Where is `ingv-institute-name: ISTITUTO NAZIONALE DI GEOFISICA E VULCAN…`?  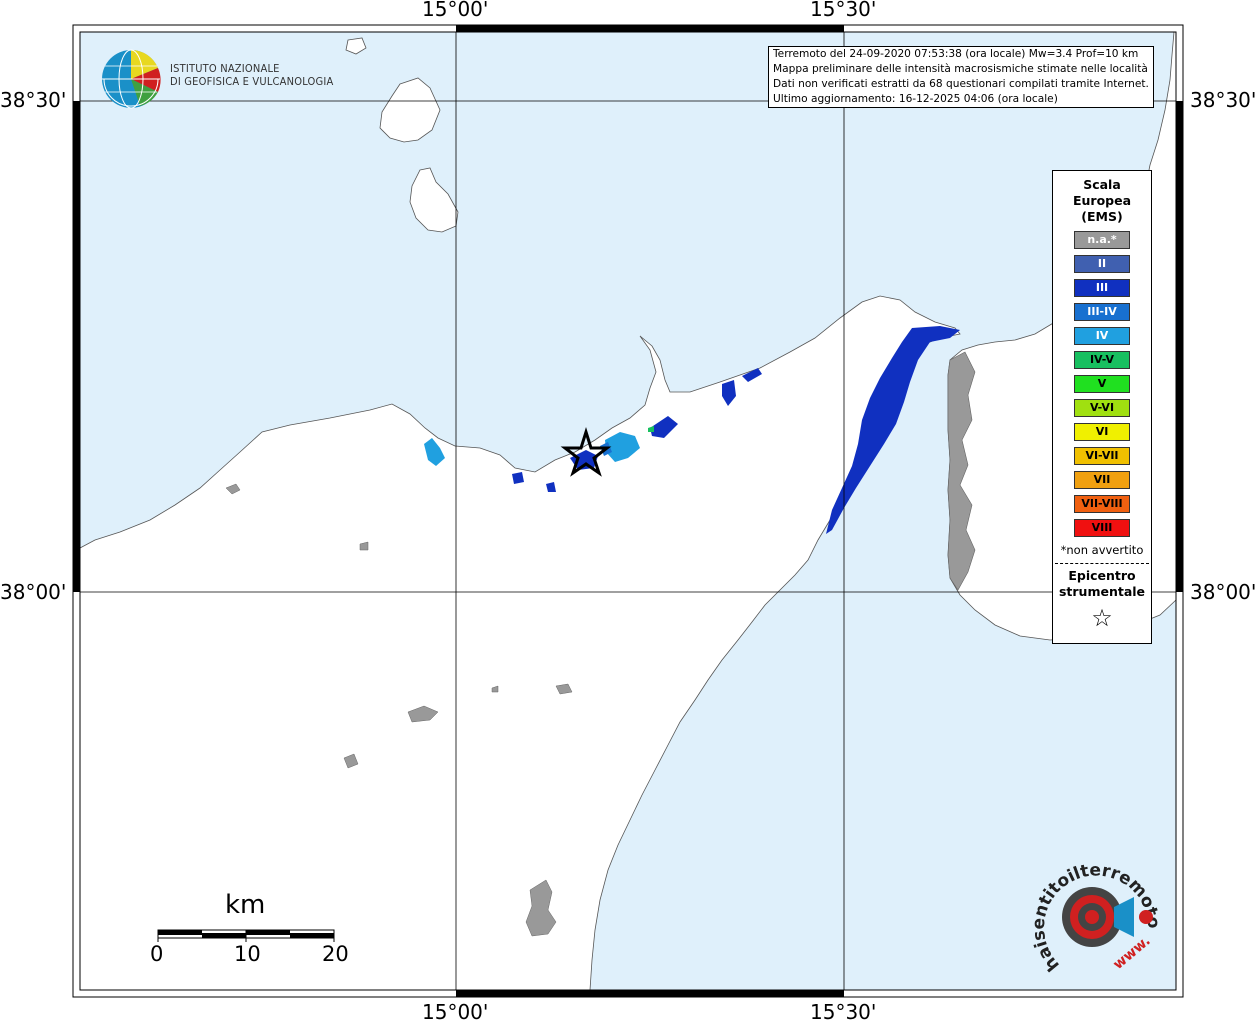
ingv-institute-name: ISTITUTO NAZIONALE DI GEOFISICA E VULCAN… is located at coordinates (251, 75).